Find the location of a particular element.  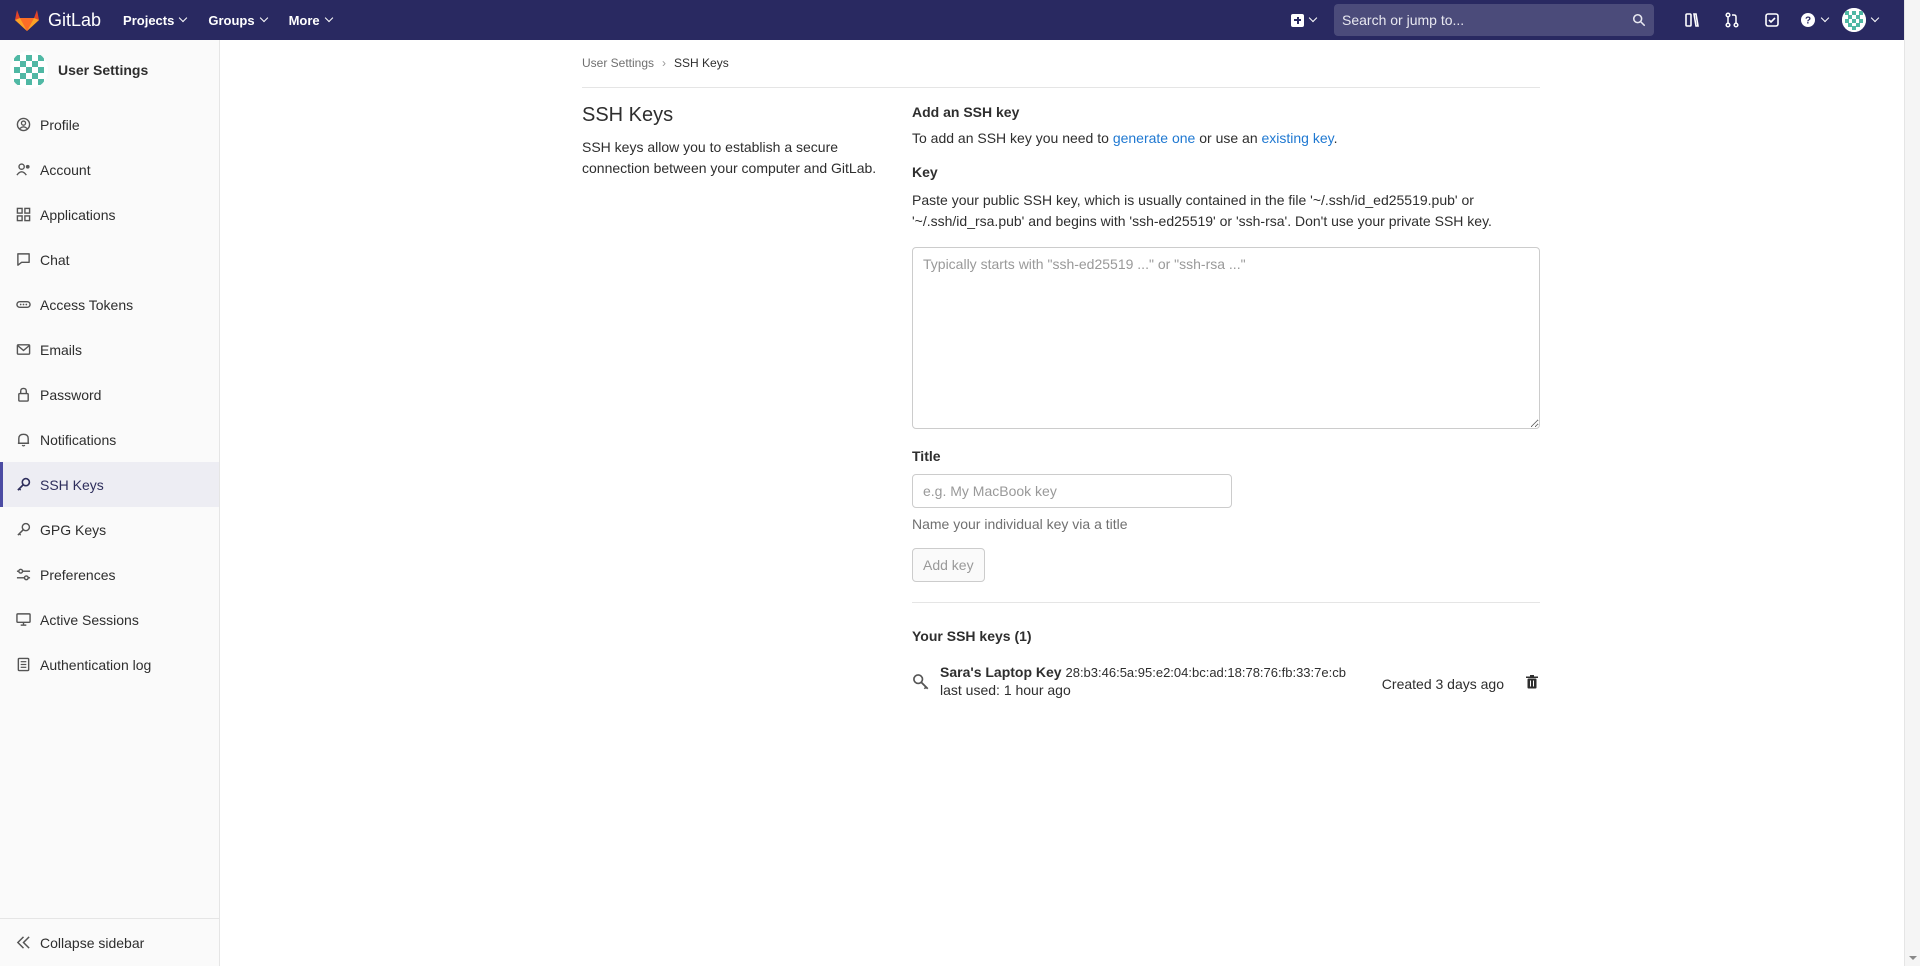

existing-key-link: existing key is located at coordinates (1298, 138).